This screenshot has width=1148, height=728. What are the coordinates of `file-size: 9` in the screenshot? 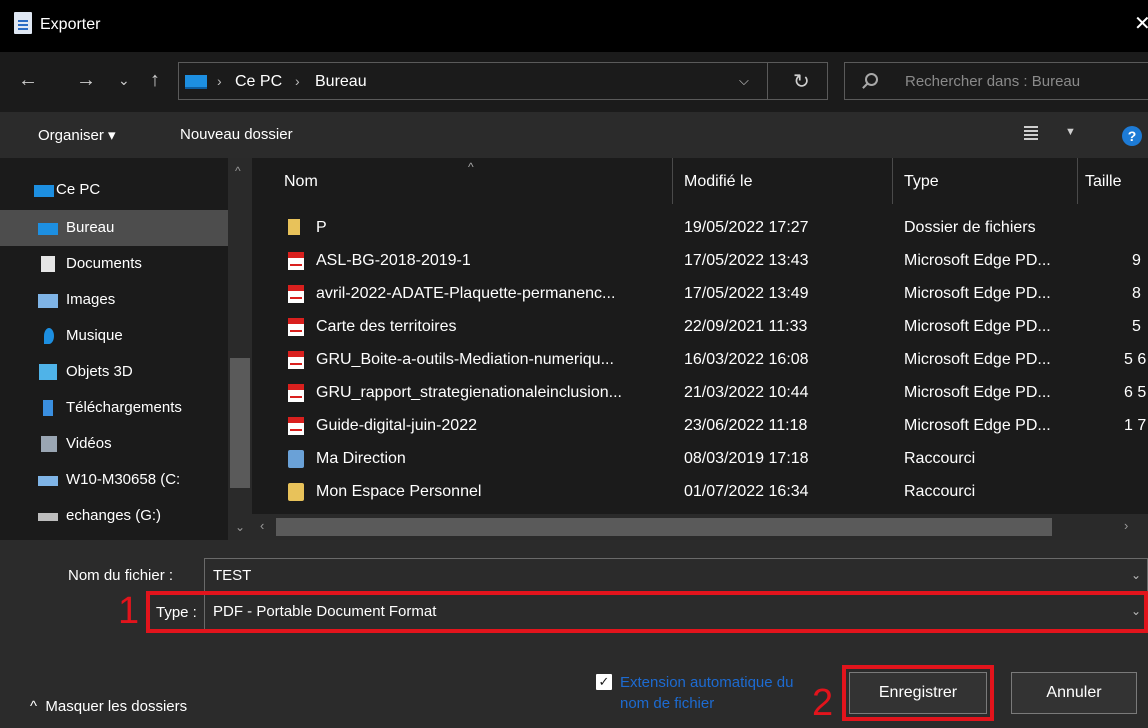 It's located at (1136, 260).